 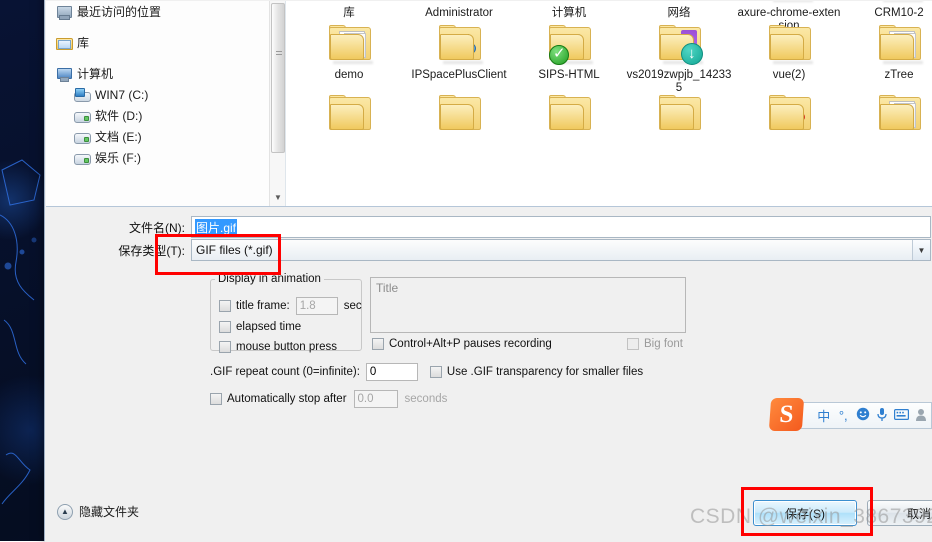 I want to click on sidebar-item-drive-e: 文档 (E:), so click(x=168, y=136).